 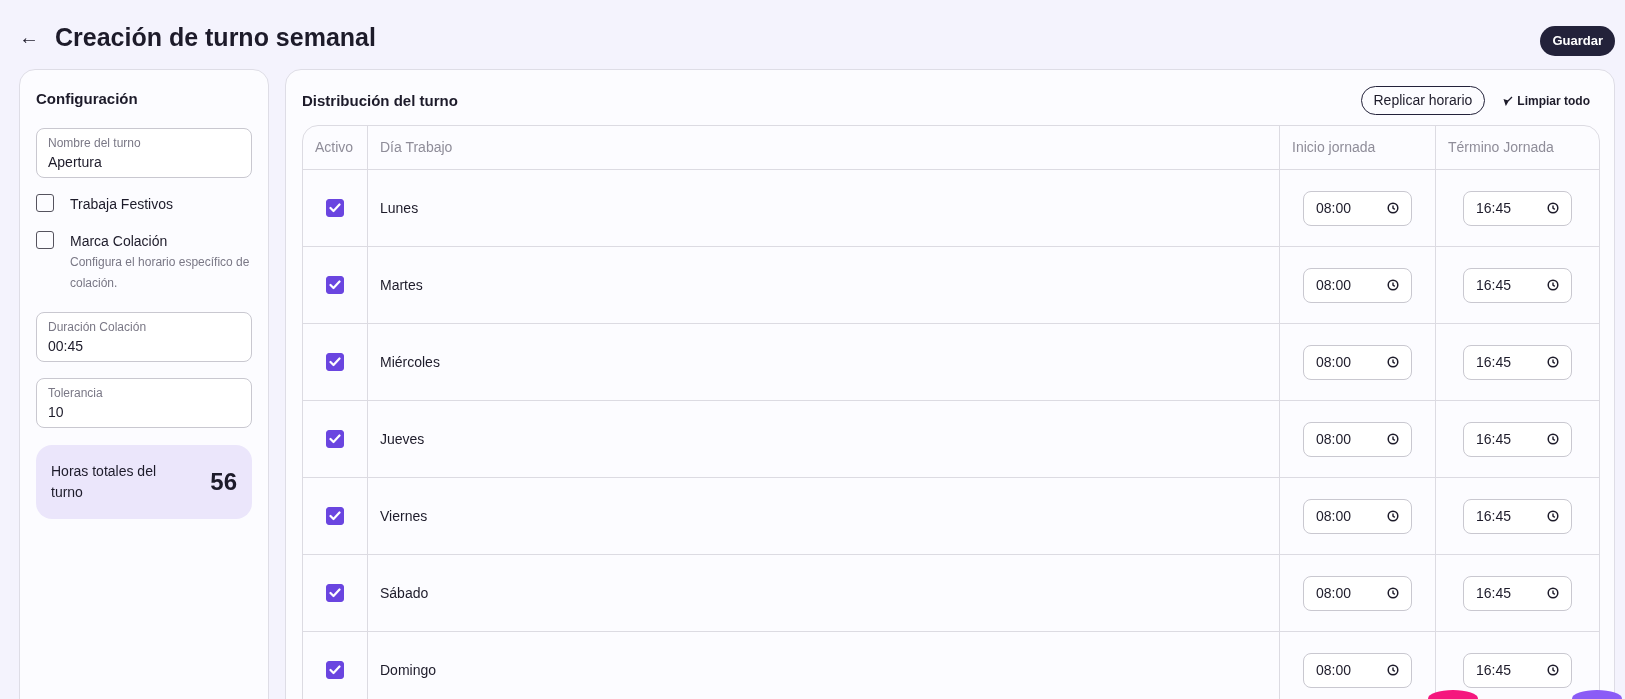 What do you see at coordinates (66, 346) in the screenshot?
I see `field-value: 00:45` at bounding box center [66, 346].